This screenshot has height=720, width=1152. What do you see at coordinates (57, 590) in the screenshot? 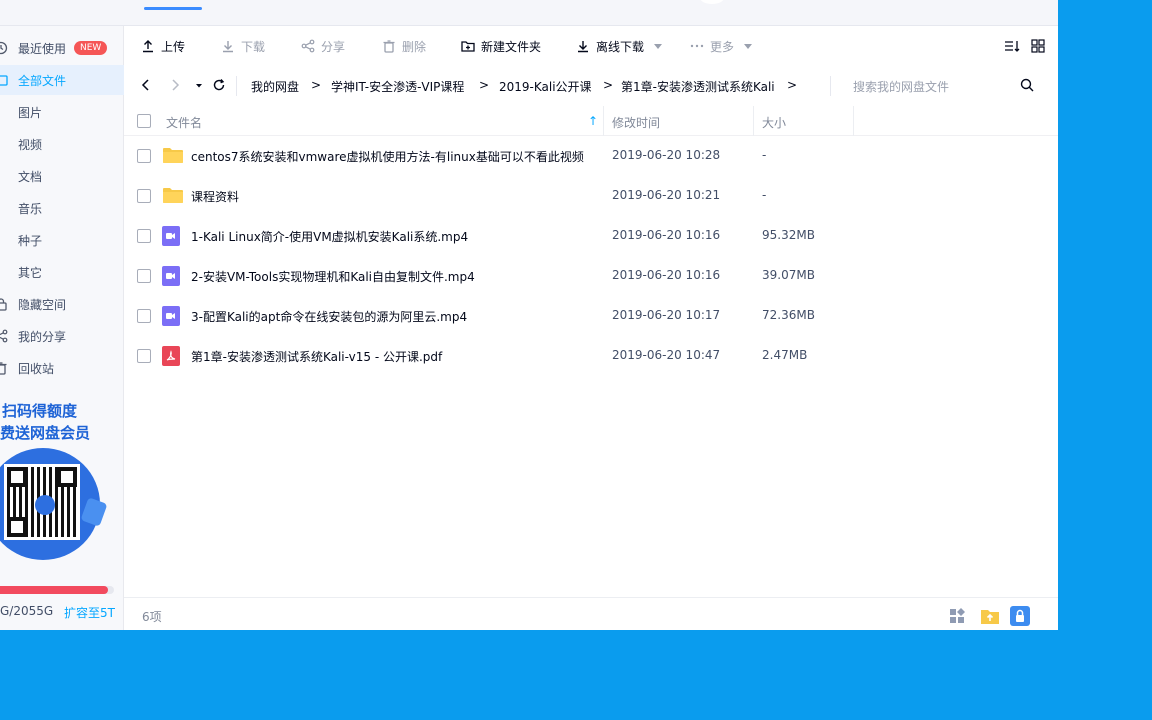
I see `storage-quota-bar` at bounding box center [57, 590].